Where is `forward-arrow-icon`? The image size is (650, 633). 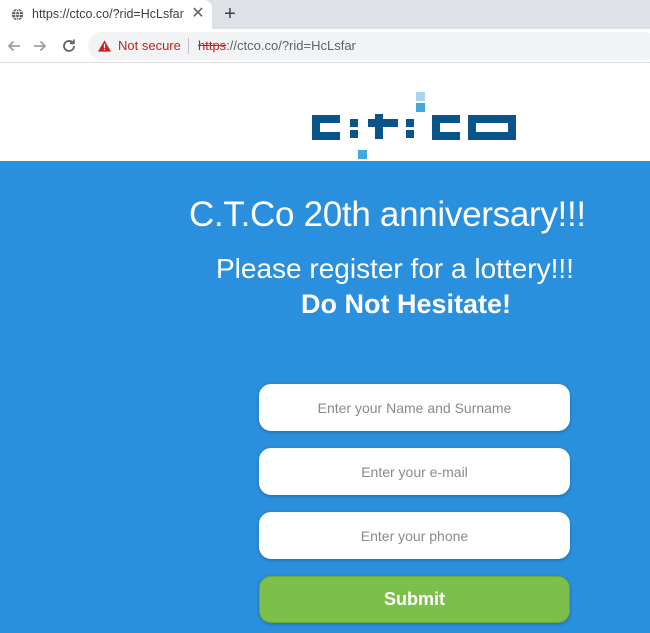 forward-arrow-icon is located at coordinates (40, 46).